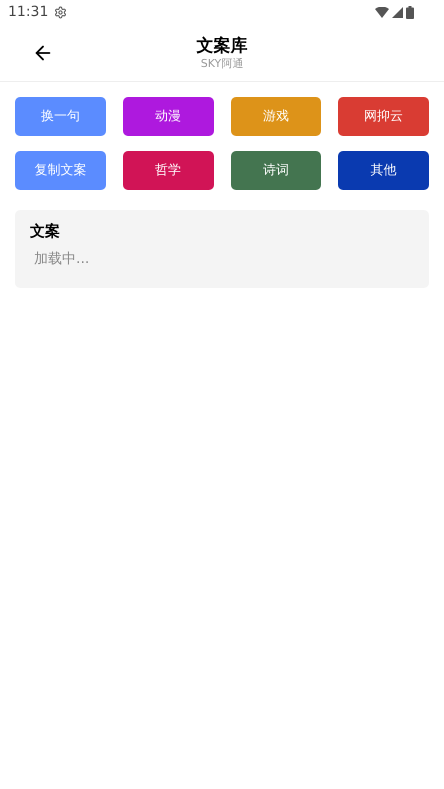 This screenshot has height=789, width=444. What do you see at coordinates (60, 116) in the screenshot?
I see `category-button: 换一句` at bounding box center [60, 116].